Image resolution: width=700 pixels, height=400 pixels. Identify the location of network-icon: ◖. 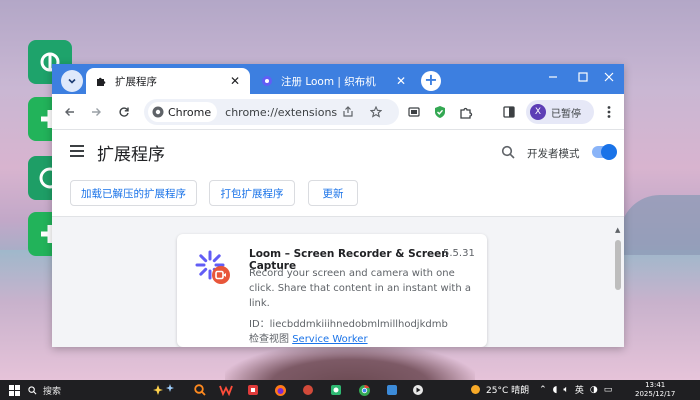
(555, 390).